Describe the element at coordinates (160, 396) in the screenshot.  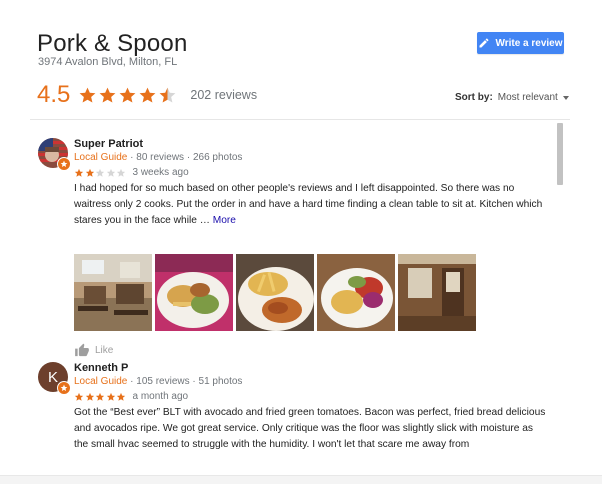
I see `review-date: a month ago` at that location.